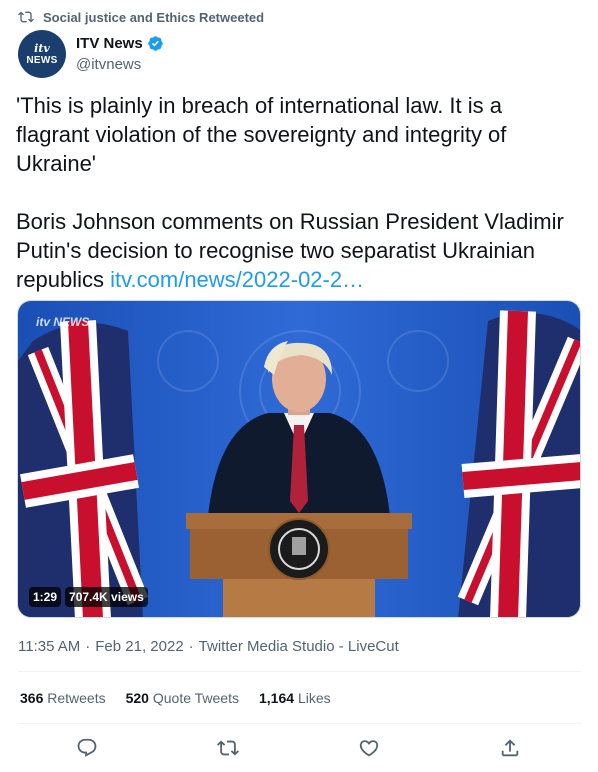 The image size is (598, 772). I want to click on avatar: itv NEWS, so click(42, 54).